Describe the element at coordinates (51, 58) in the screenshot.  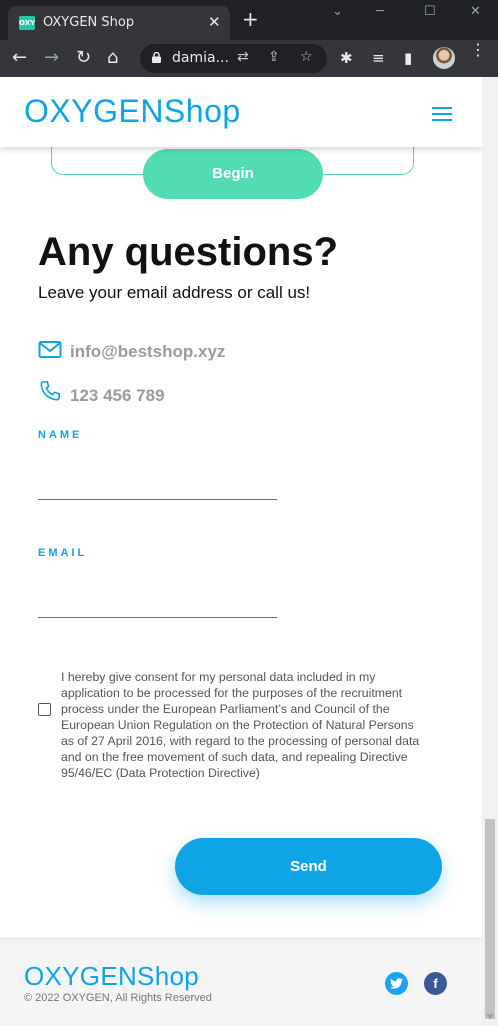
I see `forward-icon: →` at that location.